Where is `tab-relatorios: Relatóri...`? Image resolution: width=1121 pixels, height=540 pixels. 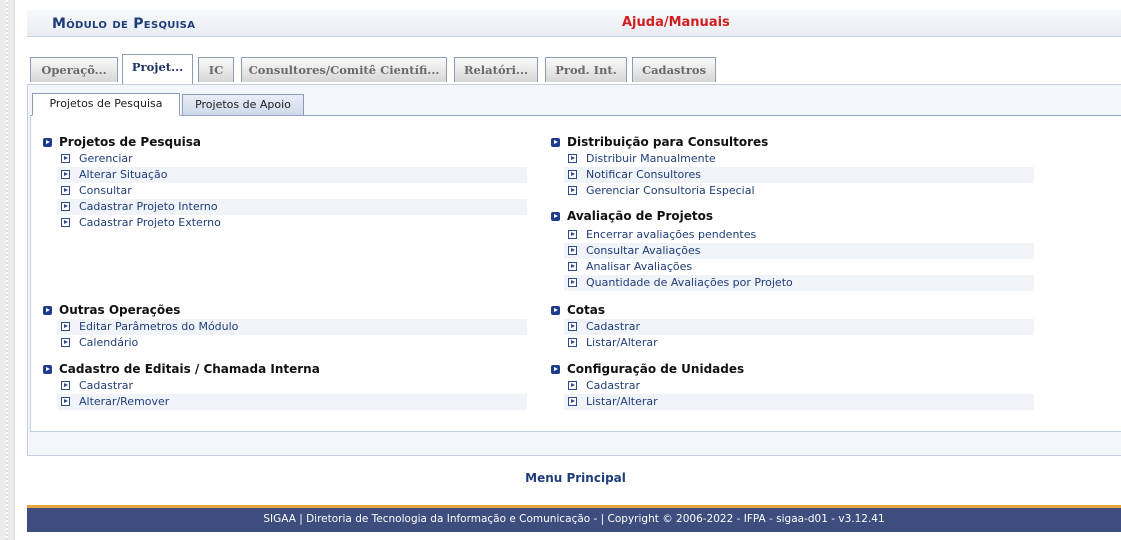
tab-relatorios: Relatóri... is located at coordinates (496, 69).